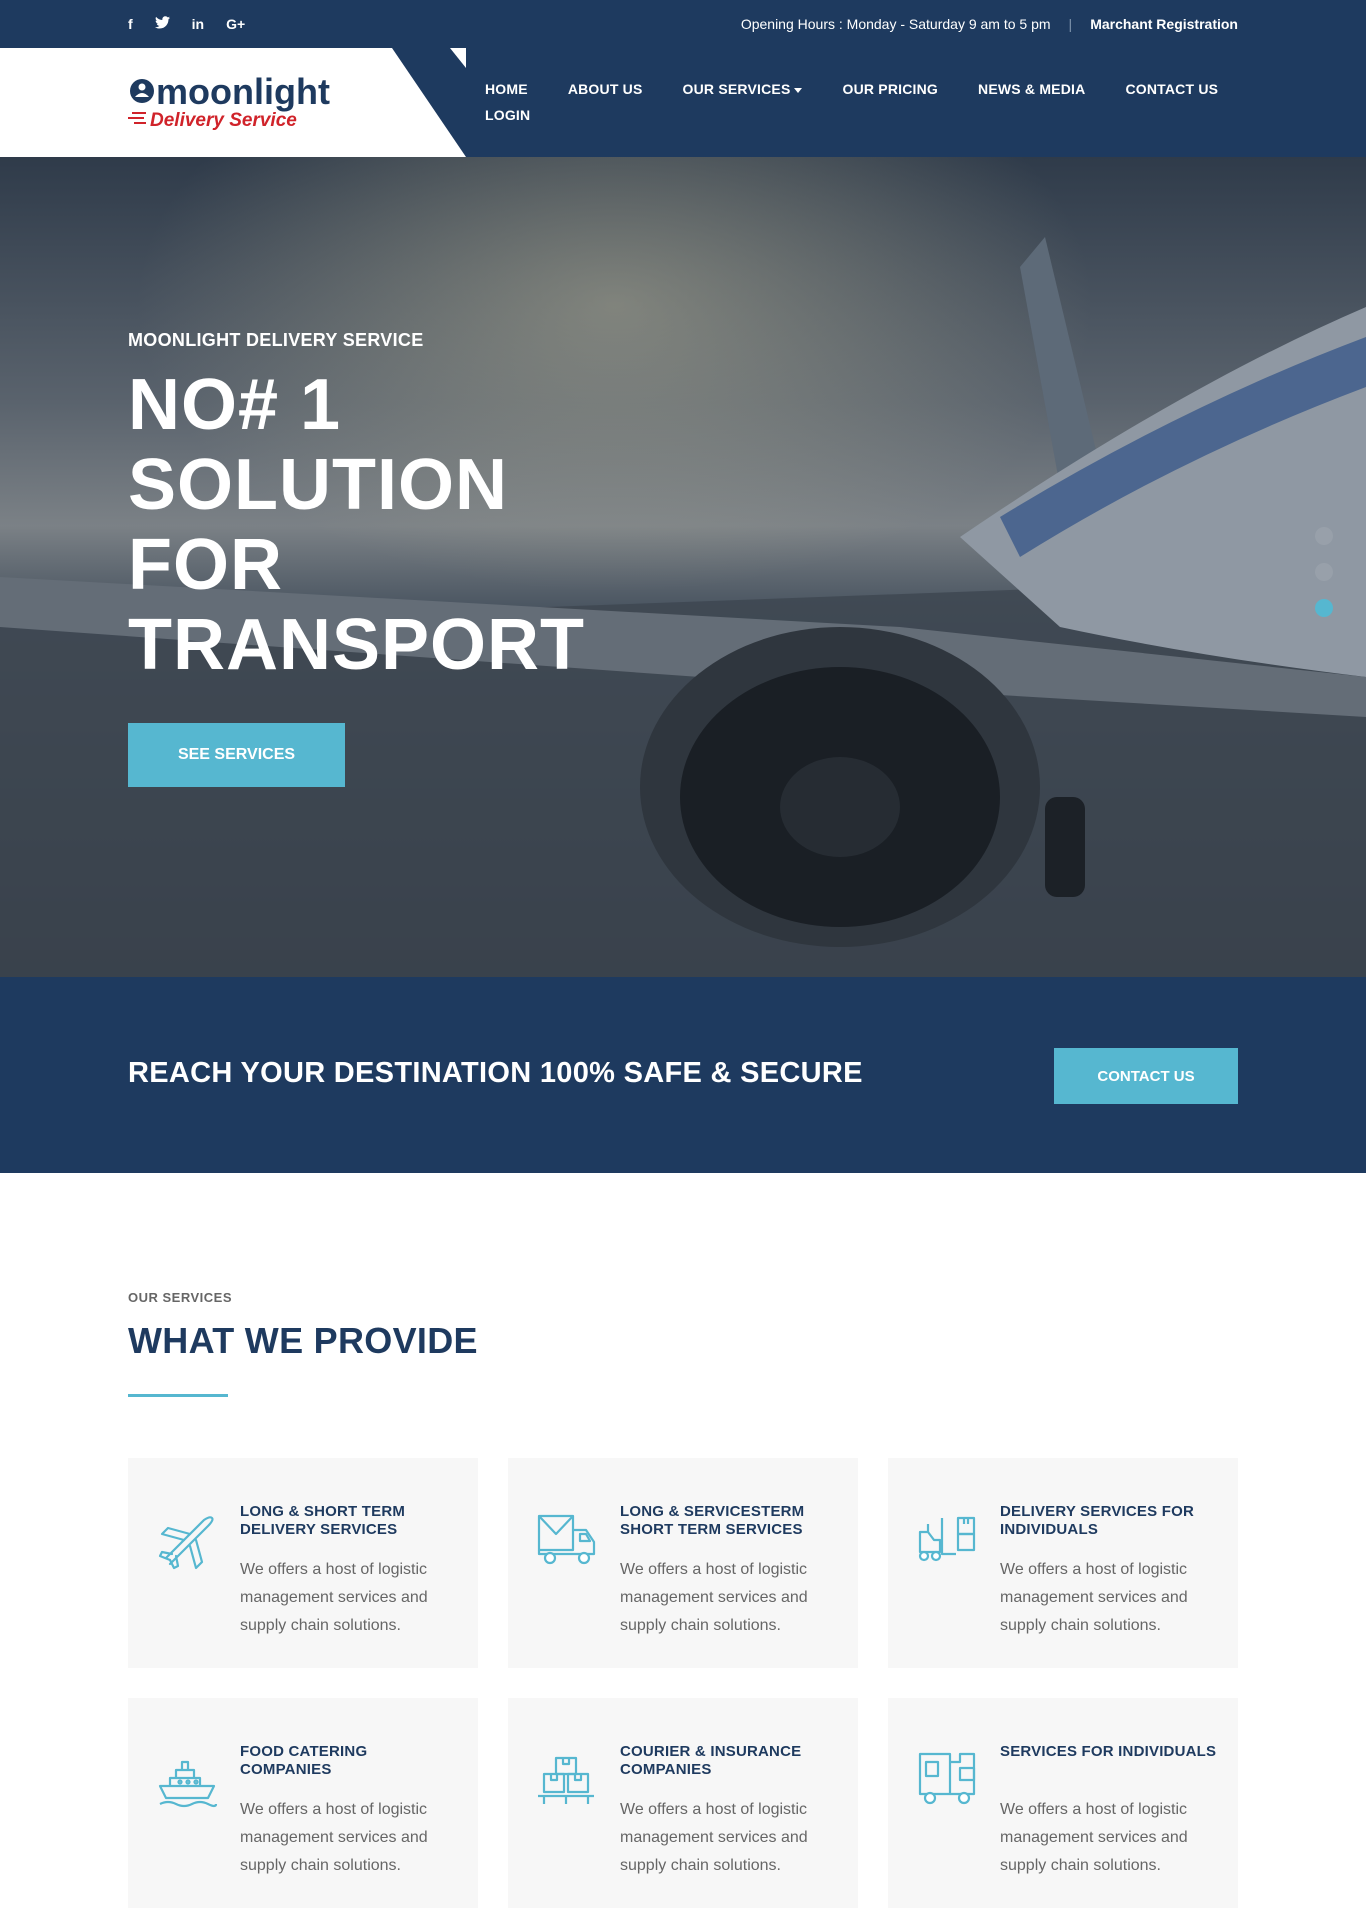 This screenshot has width=1366, height=1917. What do you see at coordinates (235, 24) in the screenshot?
I see `google-plus-icon: G+` at bounding box center [235, 24].